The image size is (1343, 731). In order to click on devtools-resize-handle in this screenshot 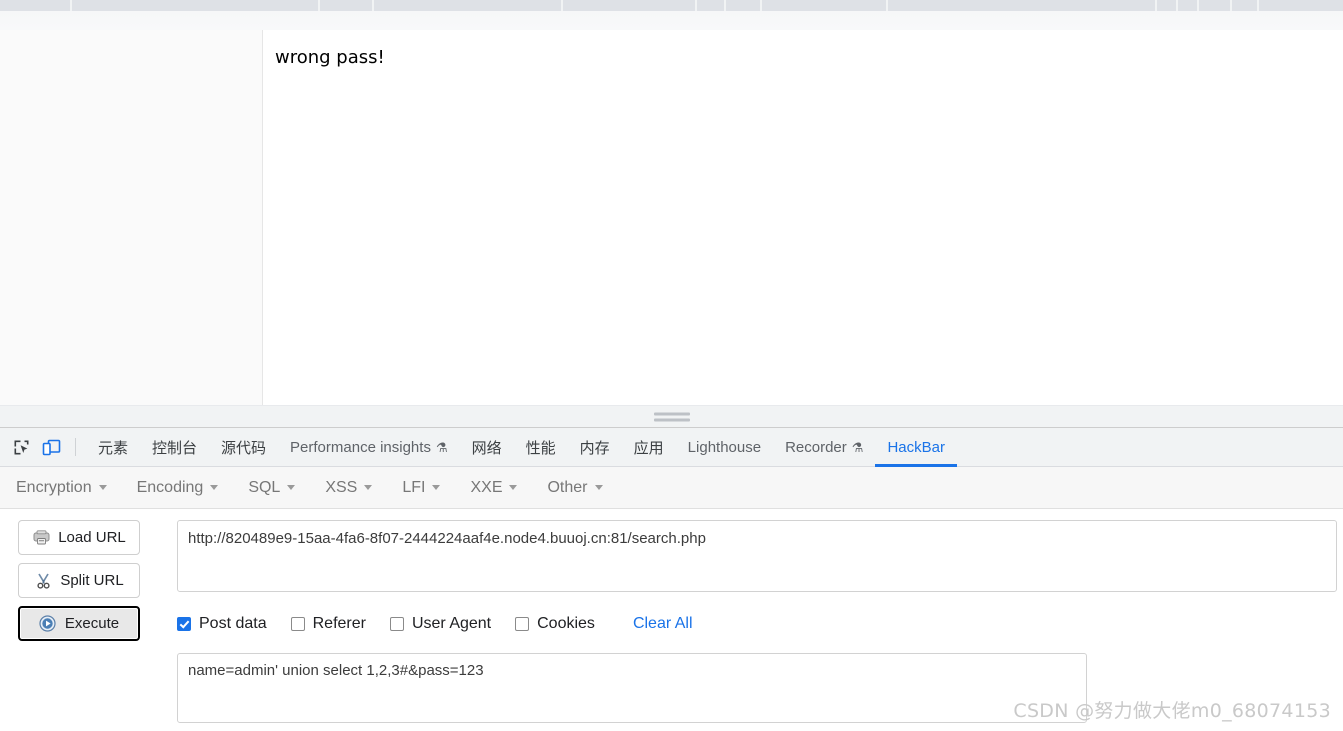, I will do `click(671, 416)`.